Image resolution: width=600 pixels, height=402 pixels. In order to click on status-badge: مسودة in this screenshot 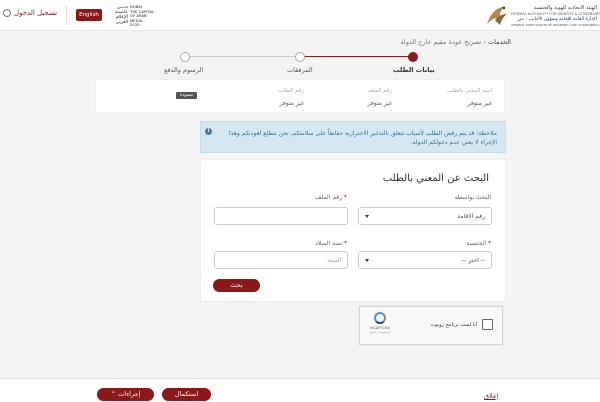, I will do `click(186, 95)`.